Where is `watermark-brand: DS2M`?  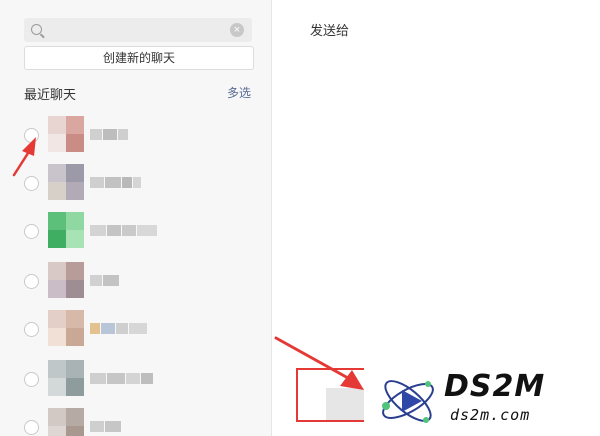
watermark-brand: DS2M is located at coordinates (495, 386).